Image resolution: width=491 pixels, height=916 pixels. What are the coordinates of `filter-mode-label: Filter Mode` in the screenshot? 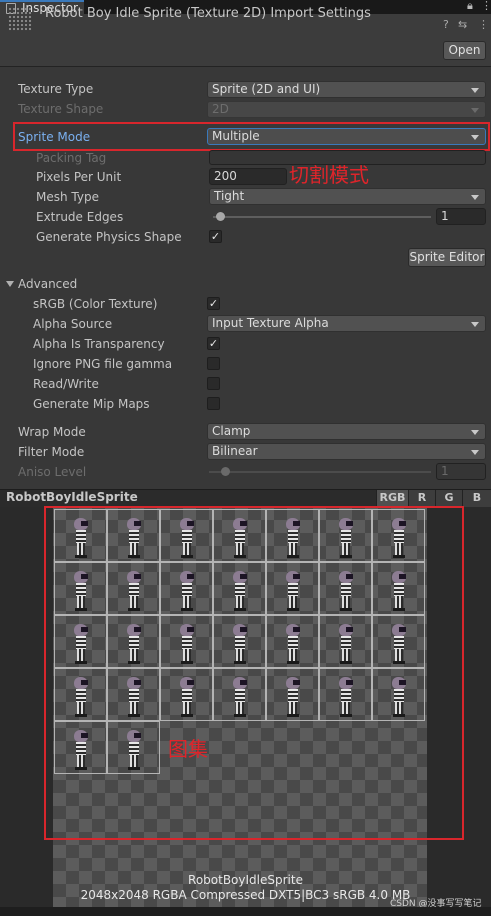 It's located at (51, 452).